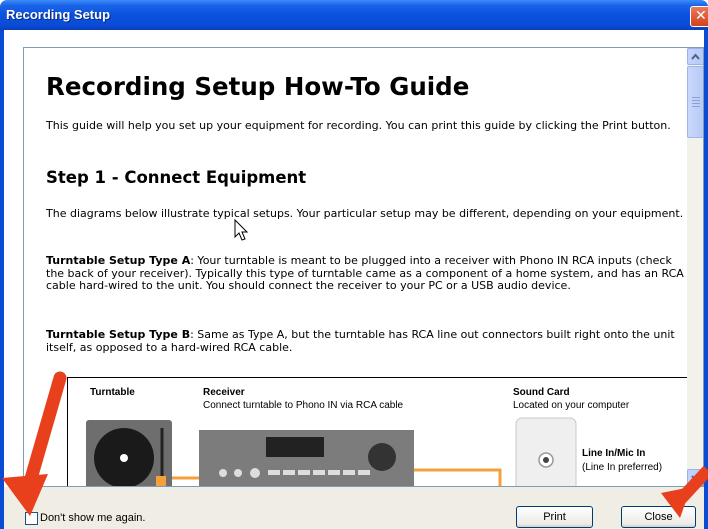 The height and width of the screenshot is (529, 708). I want to click on step1-heading: Step 1 - Connect Equipment, so click(176, 177).